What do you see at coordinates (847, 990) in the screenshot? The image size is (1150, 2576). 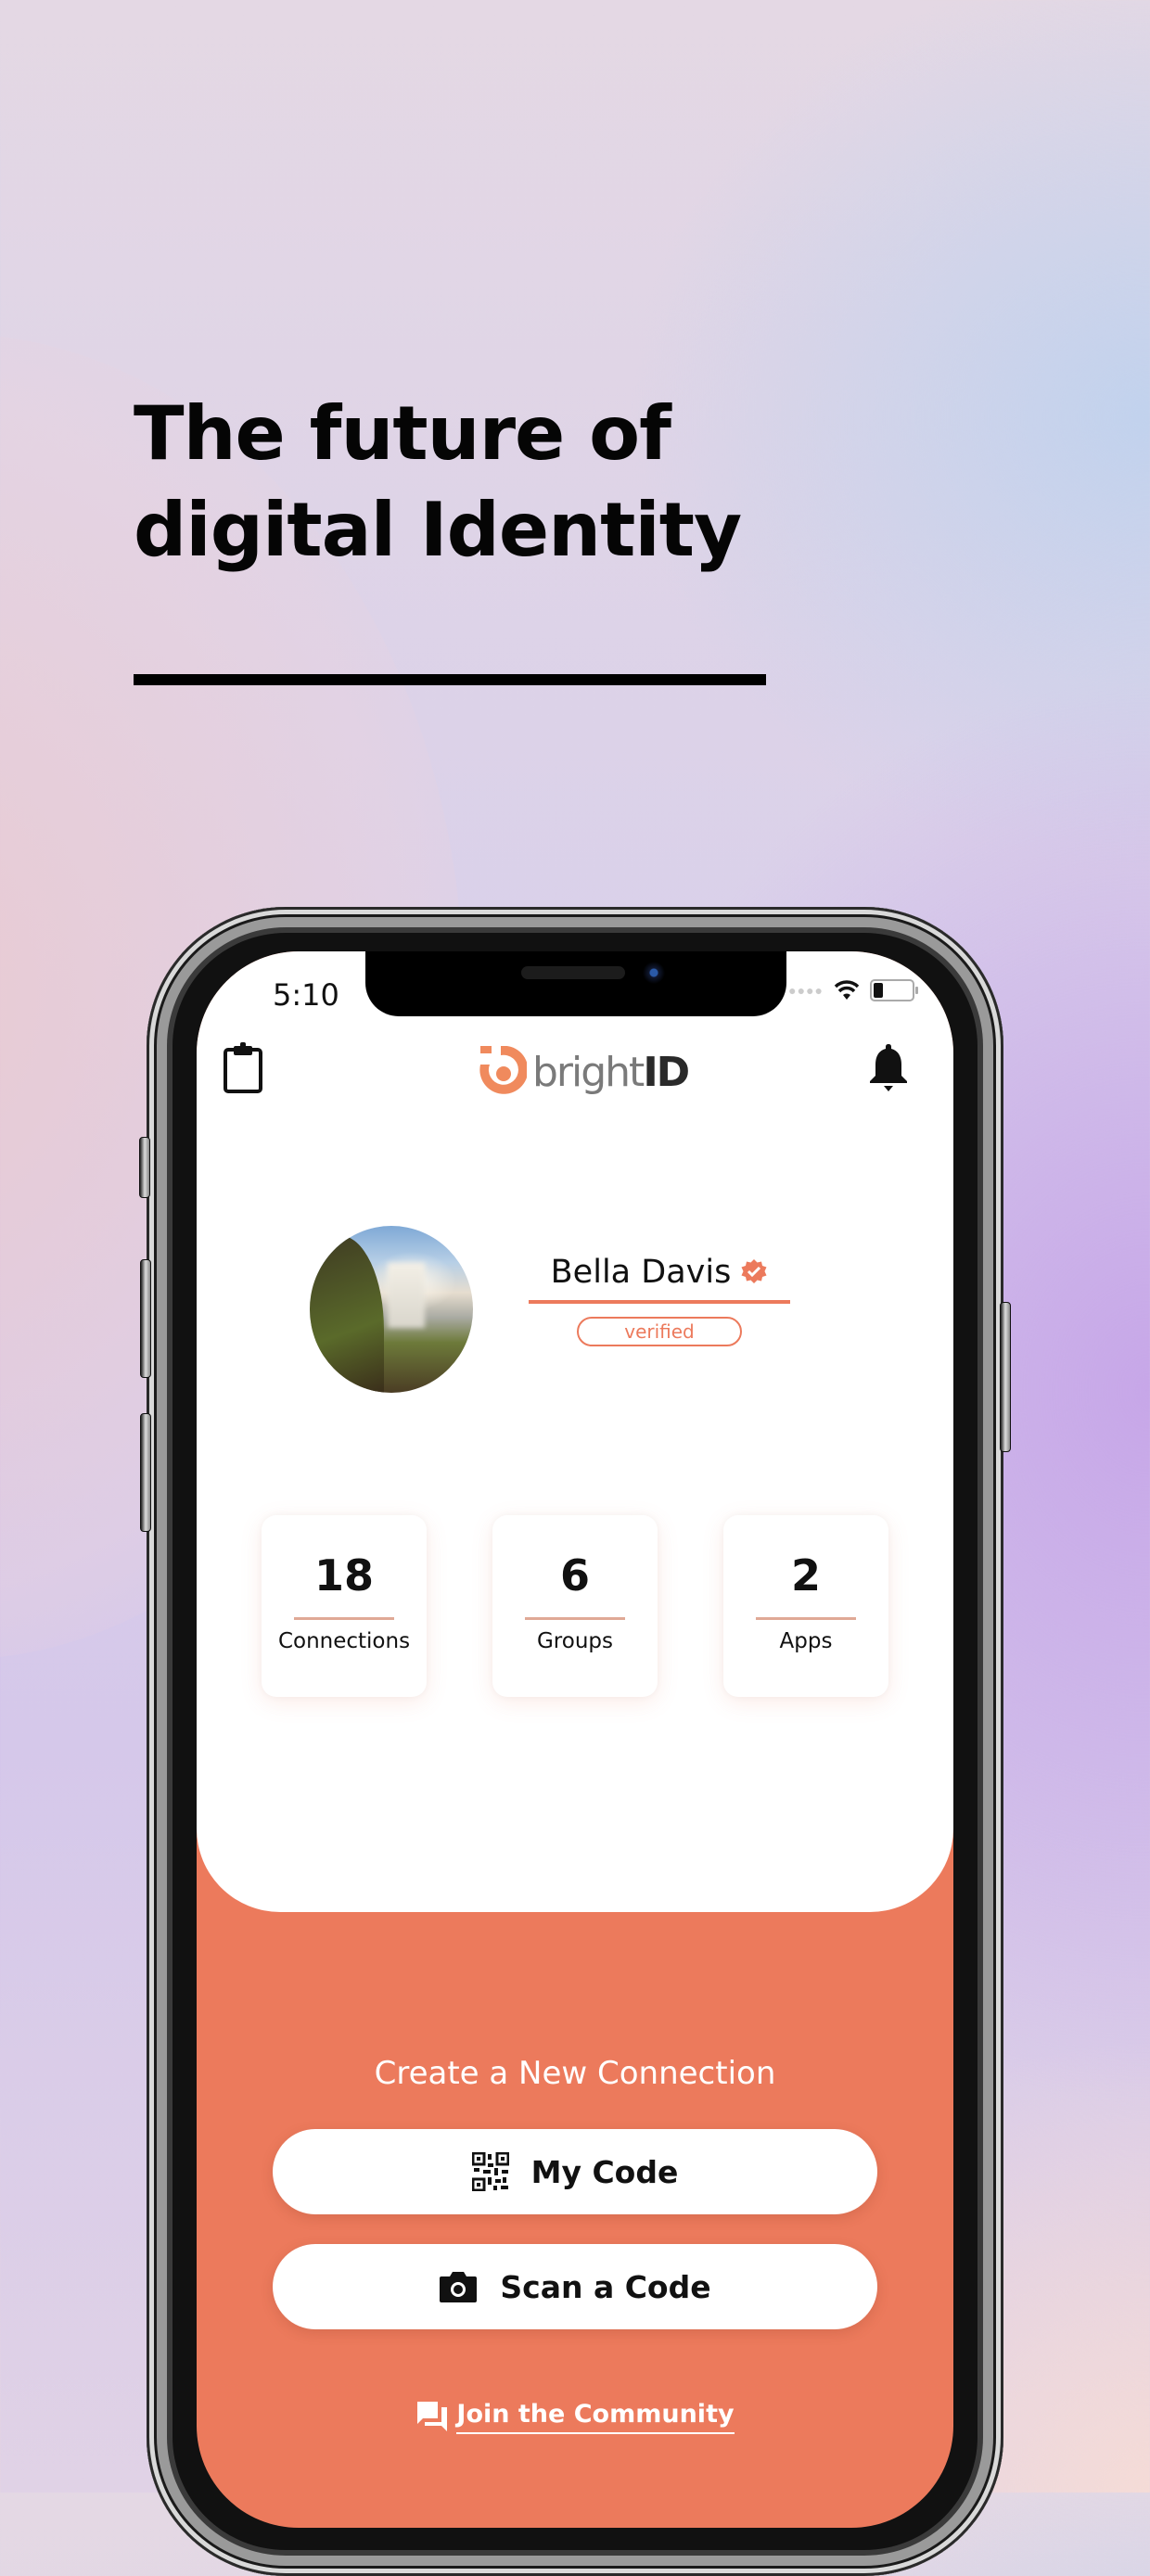 I see `wifi-icon` at bounding box center [847, 990].